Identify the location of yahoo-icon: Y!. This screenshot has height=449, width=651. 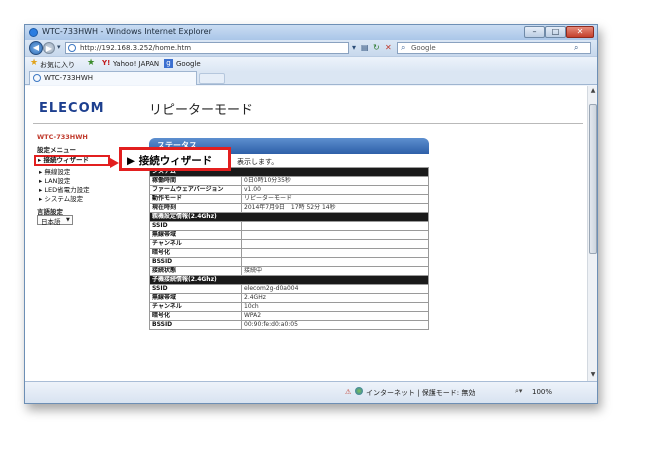
(106, 63).